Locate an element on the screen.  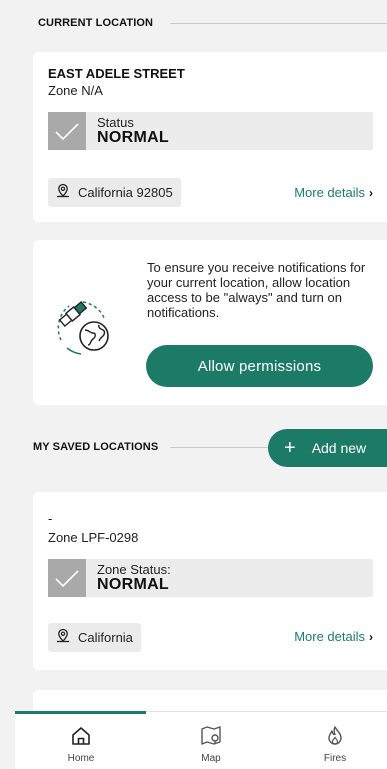
saved-locations-header: MY SAVED LOCATIONS is located at coordinates (159, 447).